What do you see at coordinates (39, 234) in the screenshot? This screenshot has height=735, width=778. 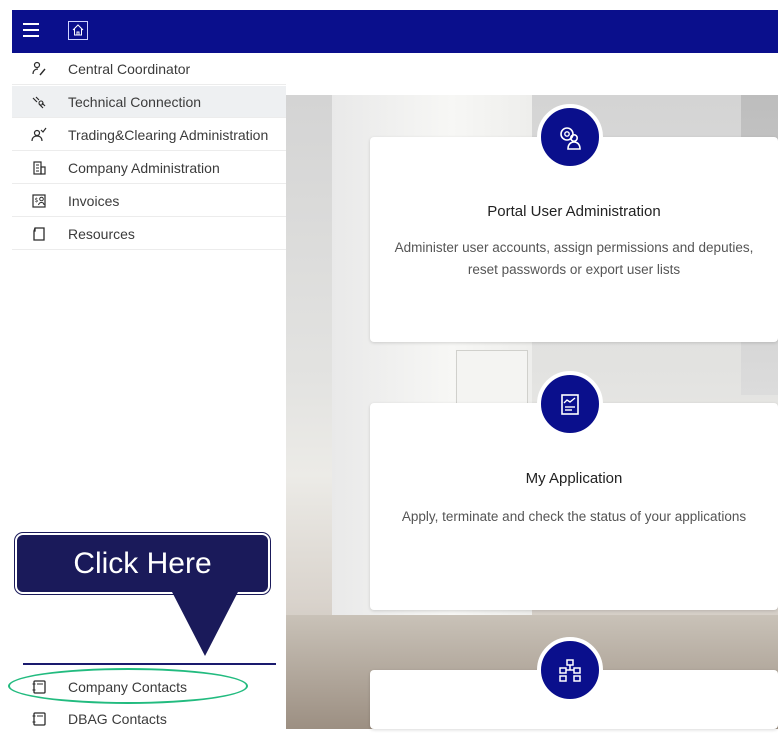 I see `document-icon` at bounding box center [39, 234].